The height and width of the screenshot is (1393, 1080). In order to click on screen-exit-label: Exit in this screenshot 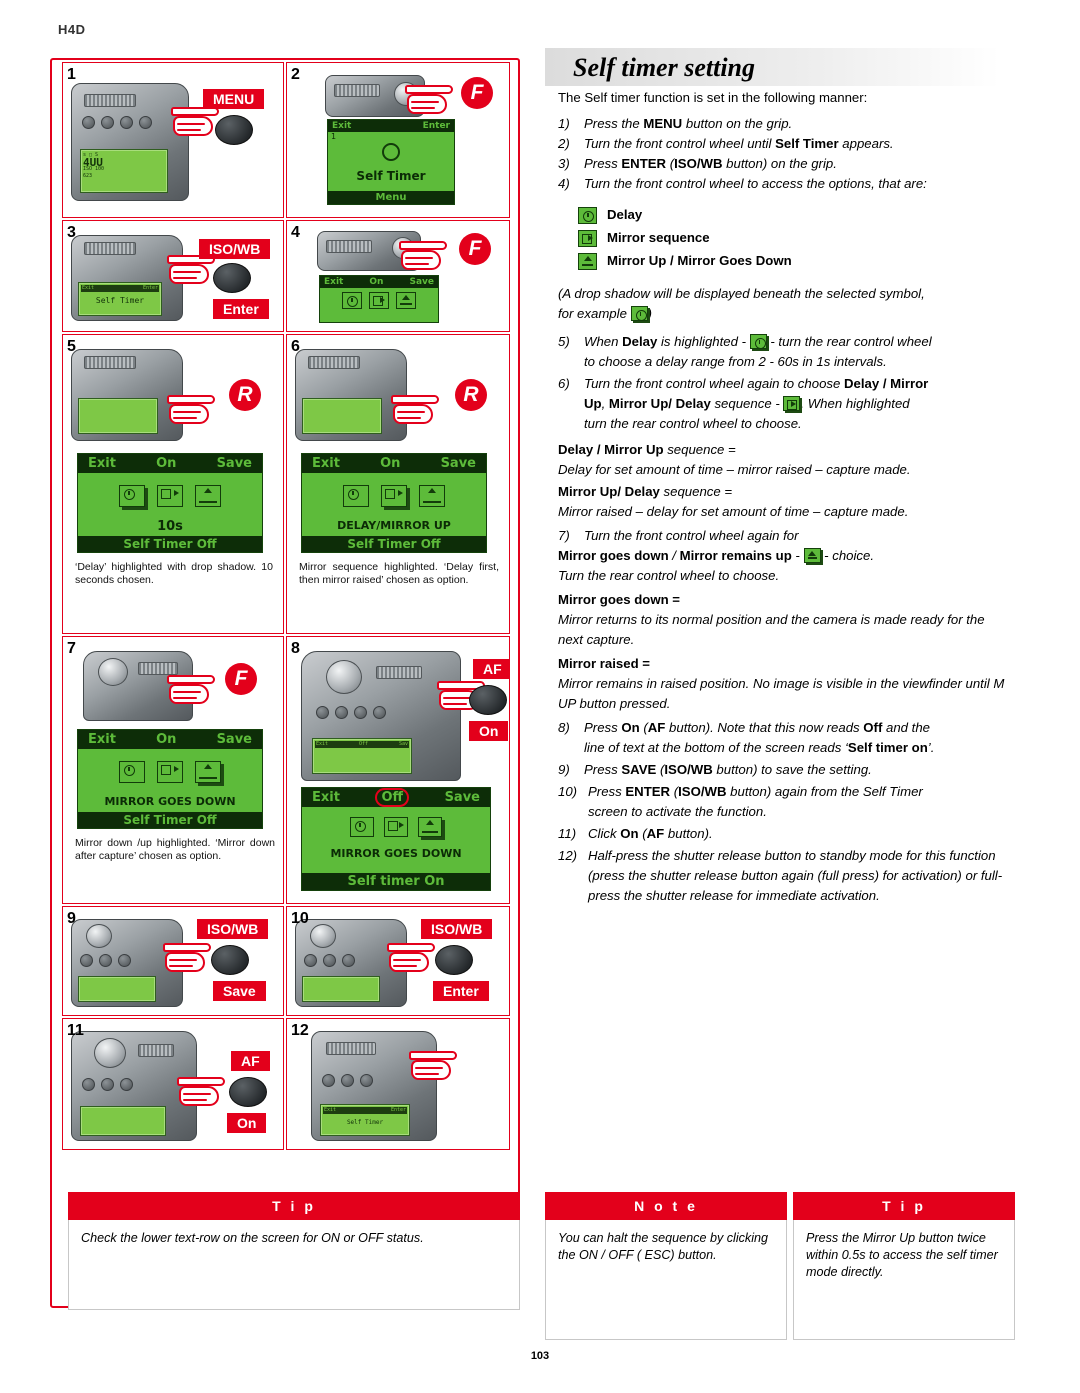, I will do `click(102, 739)`.